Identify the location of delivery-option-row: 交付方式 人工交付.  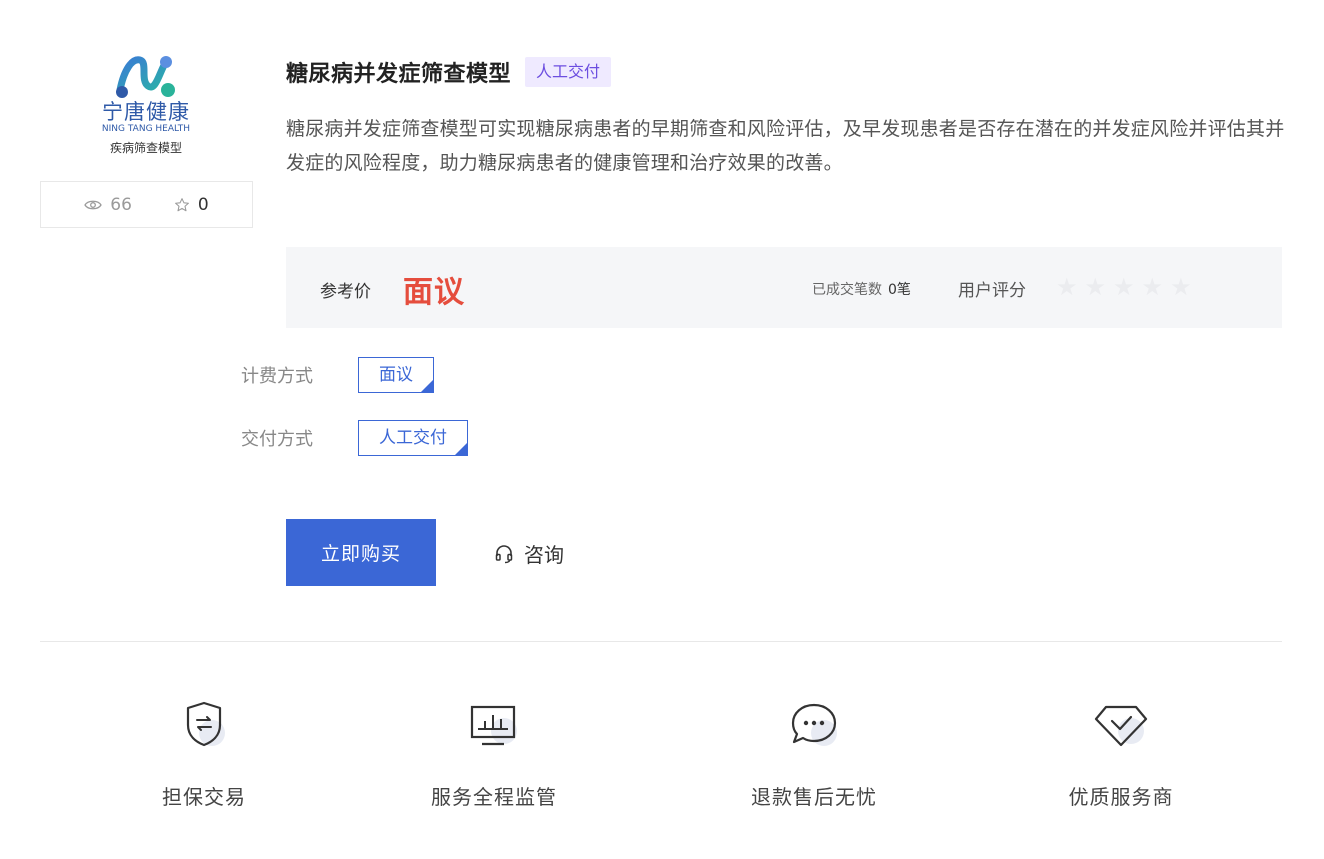
(354, 438).